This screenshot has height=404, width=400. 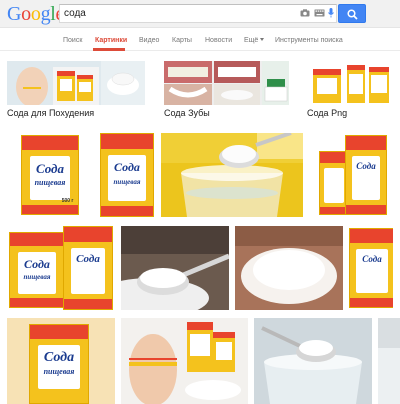 What do you see at coordinates (50, 113) in the screenshot?
I see `related-search-label: Сода для Похудения` at bounding box center [50, 113].